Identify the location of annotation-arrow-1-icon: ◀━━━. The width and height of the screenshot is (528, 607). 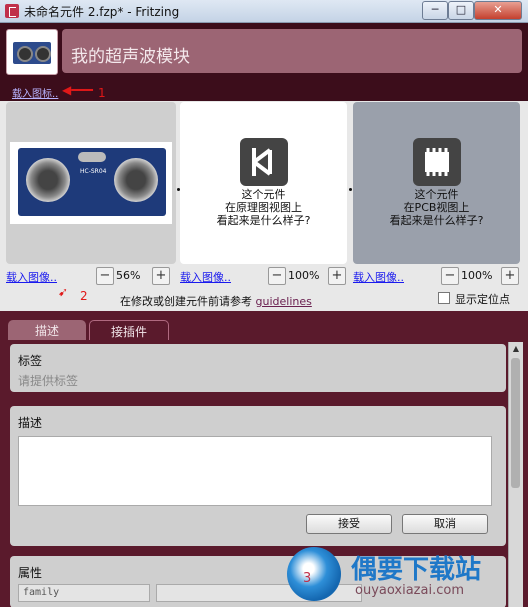
(77, 90).